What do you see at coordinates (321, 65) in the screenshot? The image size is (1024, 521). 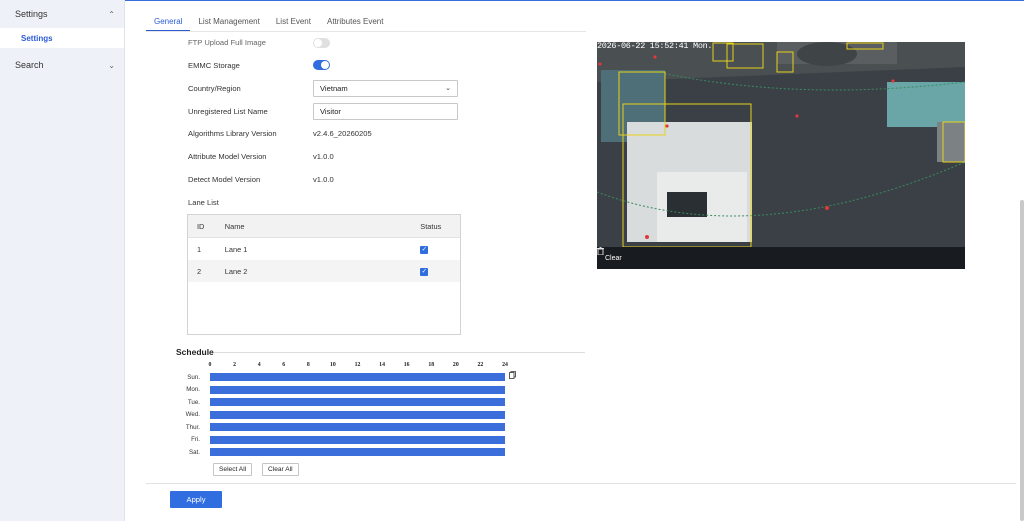 I see `emmc-storage-toggle` at bounding box center [321, 65].